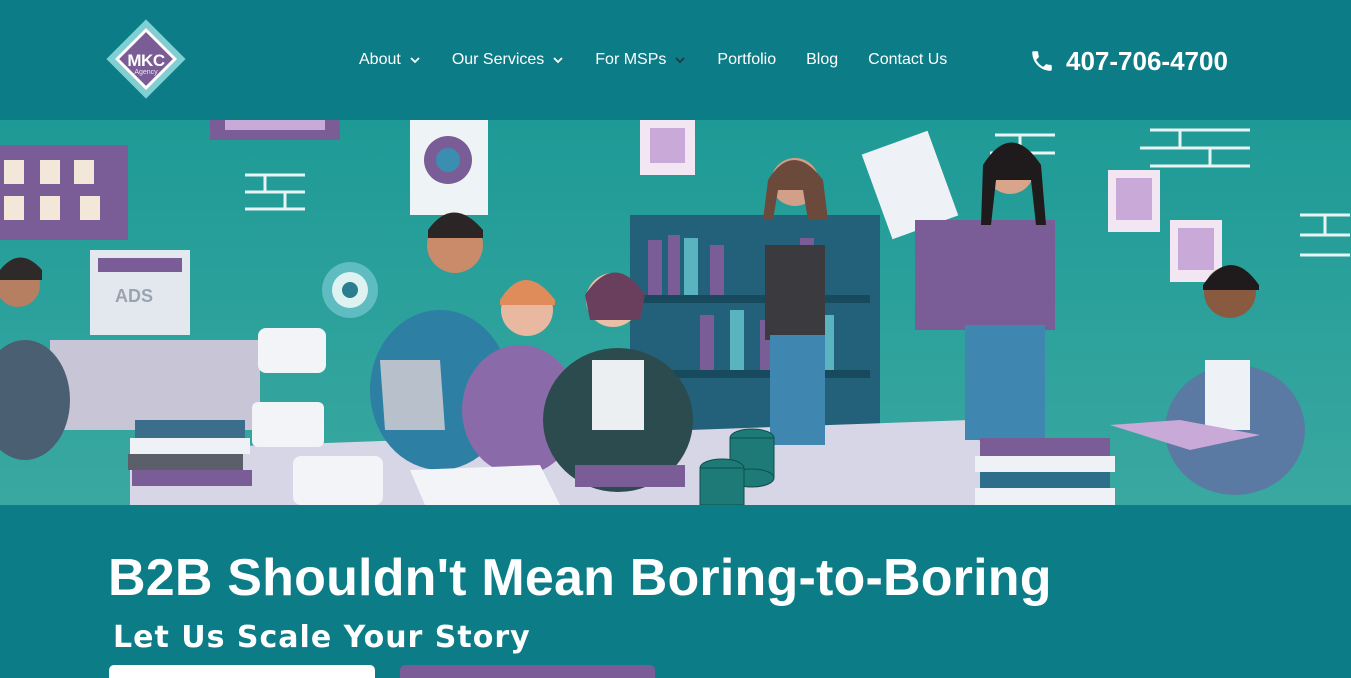  I want to click on primary-cta-button, so click(242, 671).